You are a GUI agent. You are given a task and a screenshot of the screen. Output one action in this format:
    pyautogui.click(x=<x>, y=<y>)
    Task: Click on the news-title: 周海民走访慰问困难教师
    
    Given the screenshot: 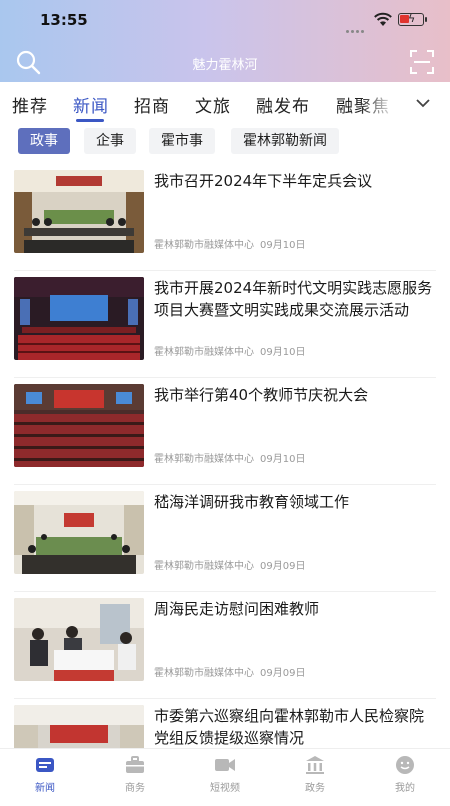 What is the action you would take?
    pyautogui.click(x=237, y=609)
    